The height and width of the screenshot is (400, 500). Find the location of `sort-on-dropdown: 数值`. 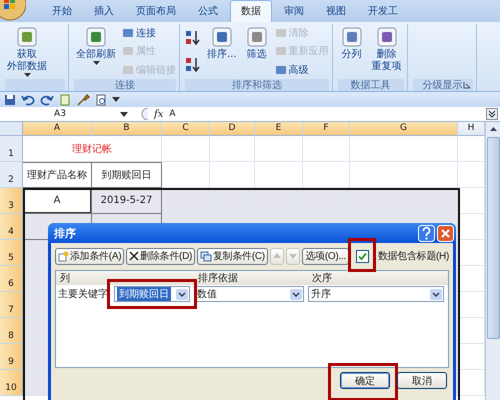

sort-on-dropdown: 数值 is located at coordinates (249, 294).